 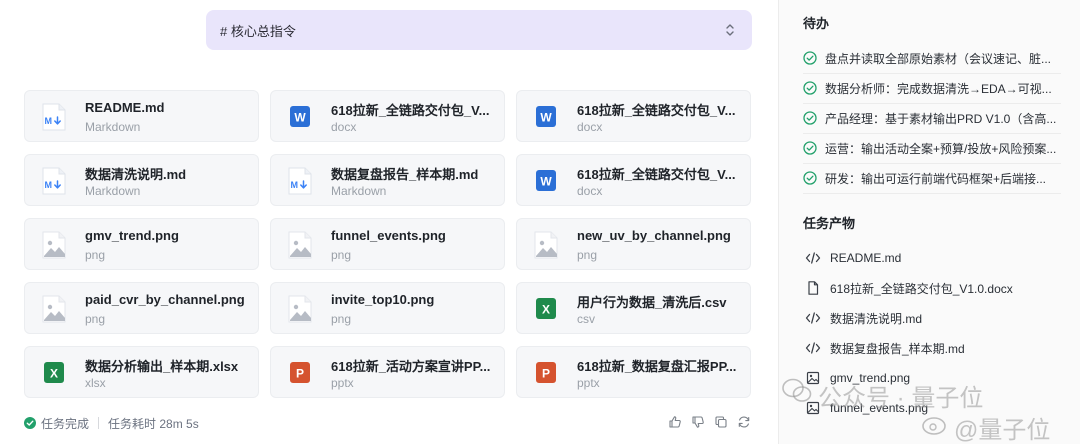 I want to click on file-name: gmv_trend.png, so click(x=132, y=235).